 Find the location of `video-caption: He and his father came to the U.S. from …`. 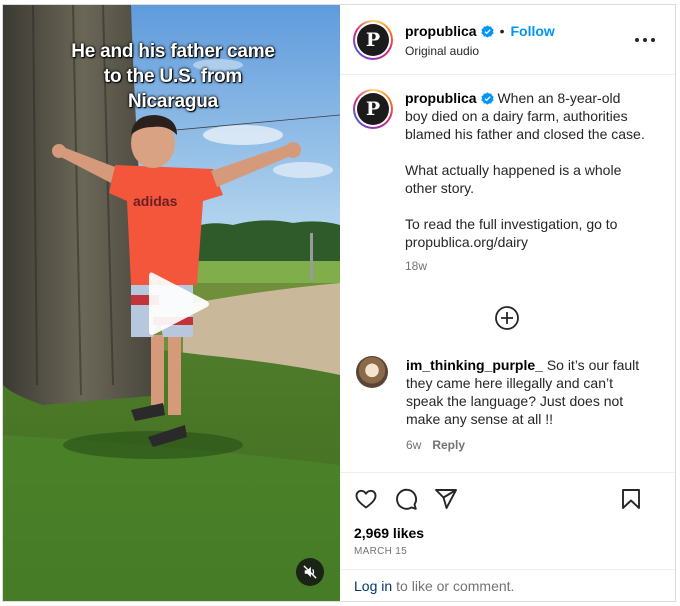

video-caption: He and his father came to the U.S. from … is located at coordinates (173, 76).